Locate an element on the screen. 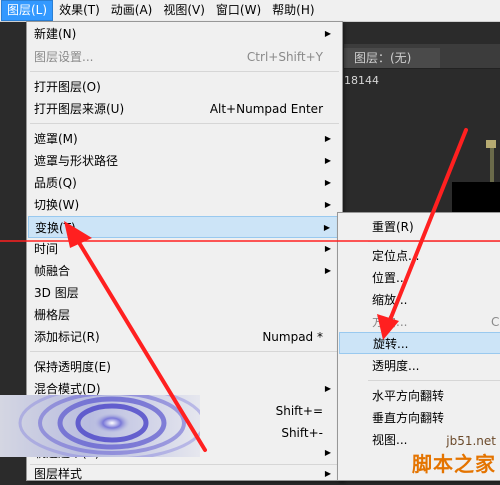 The height and width of the screenshot is (485, 500). menu-item-label: 遮罩(M) is located at coordinates (56, 139).